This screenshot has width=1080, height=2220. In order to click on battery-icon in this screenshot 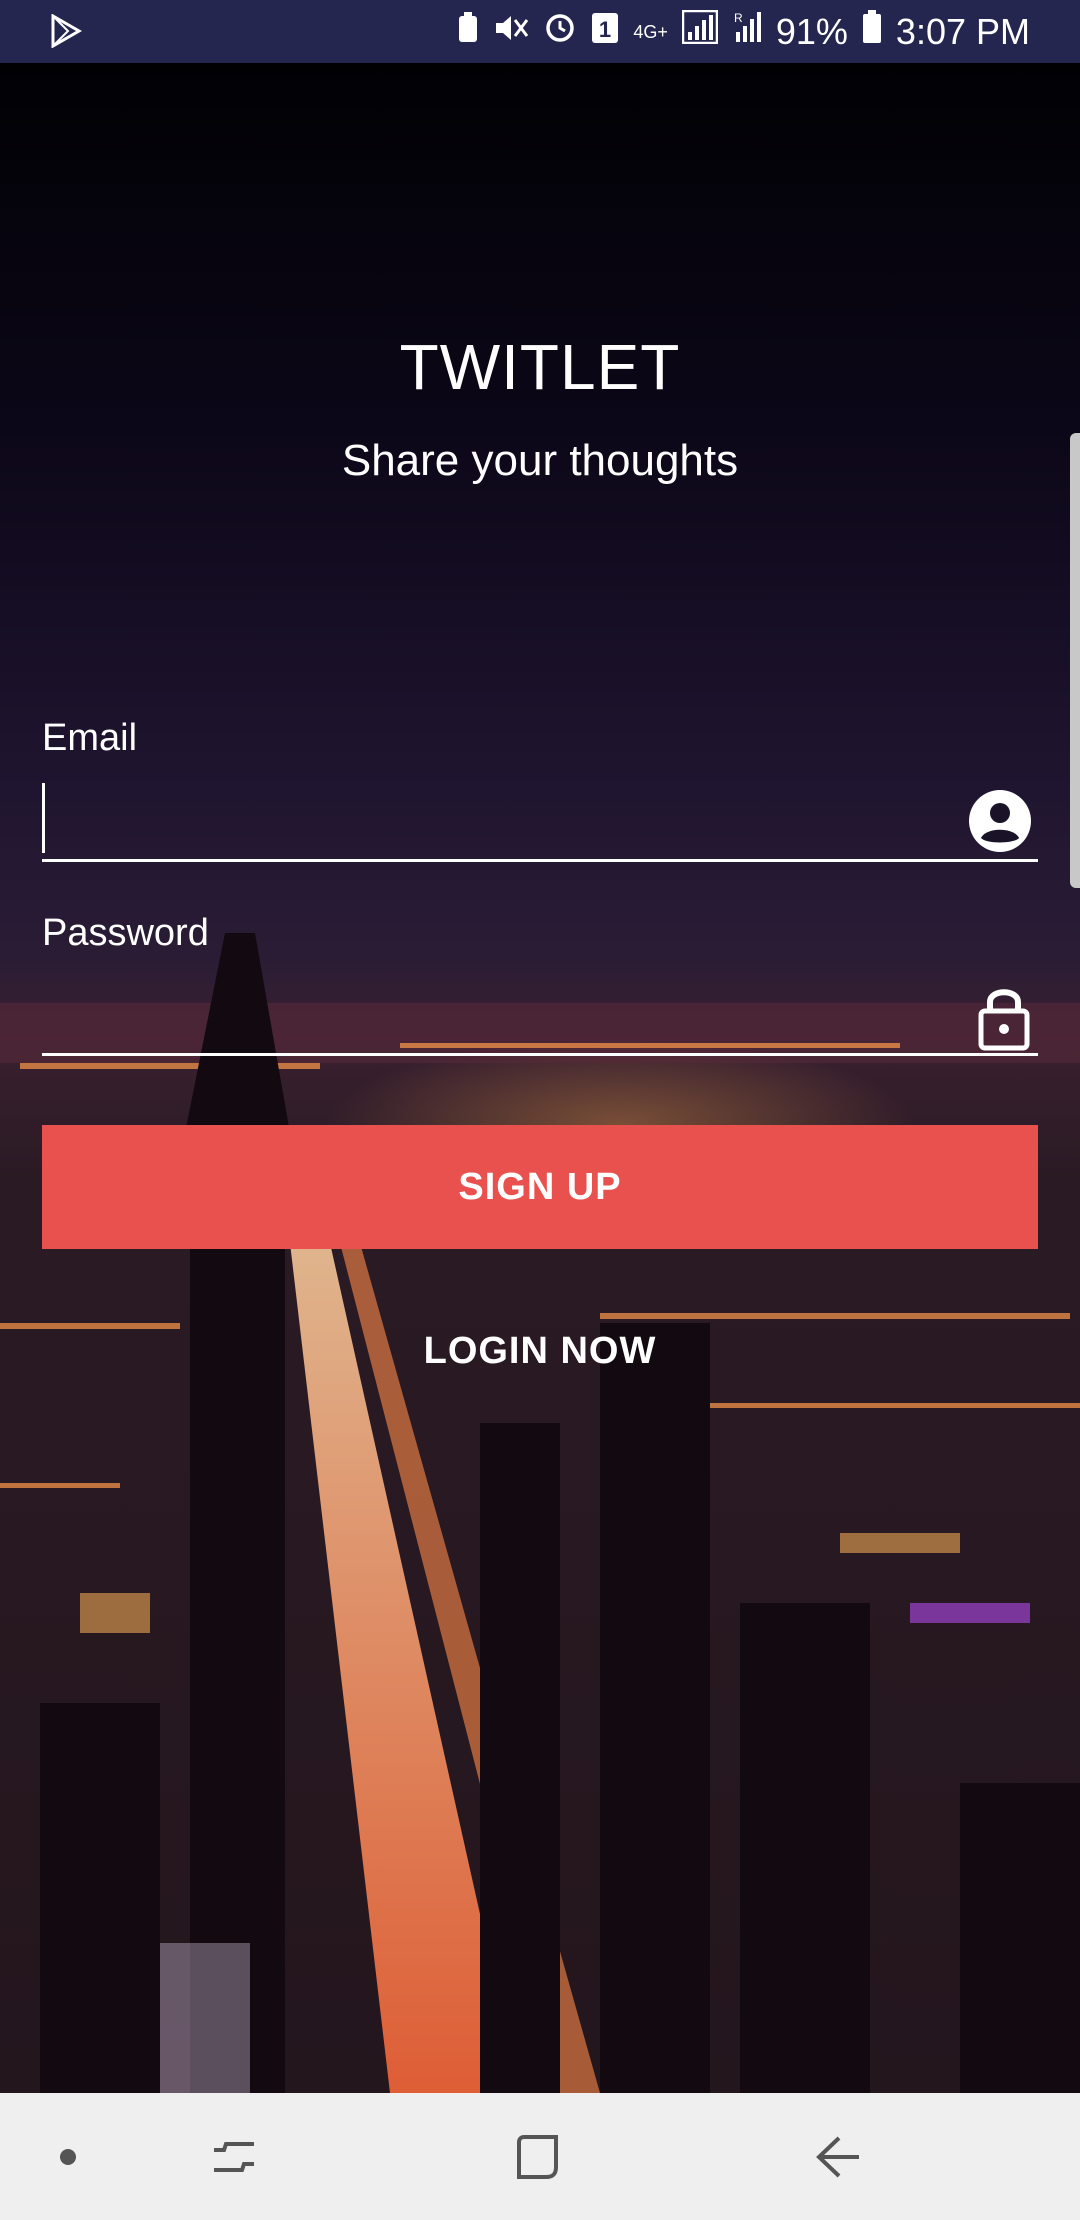, I will do `click(872, 31)`.